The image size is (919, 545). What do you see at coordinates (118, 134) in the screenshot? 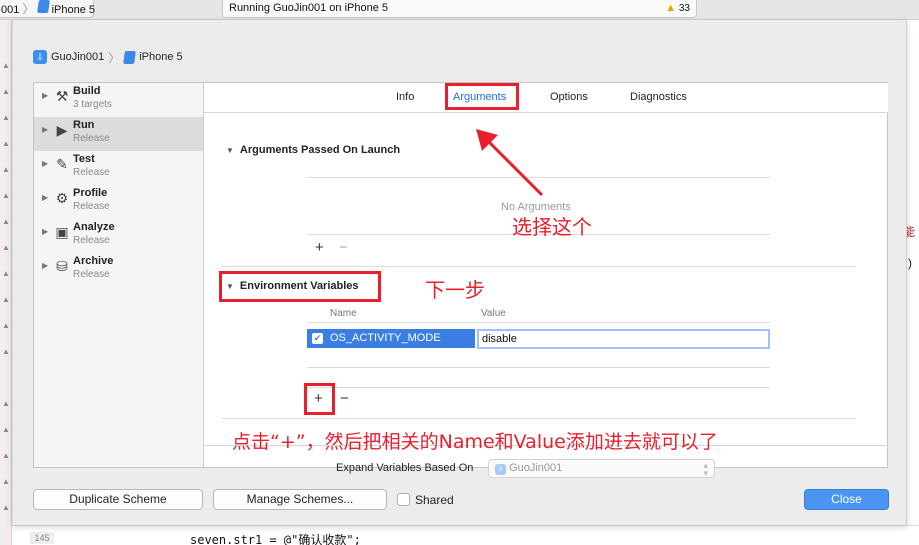
I see `sidebar-item-run: ▶ ▶ Run Release` at bounding box center [118, 134].